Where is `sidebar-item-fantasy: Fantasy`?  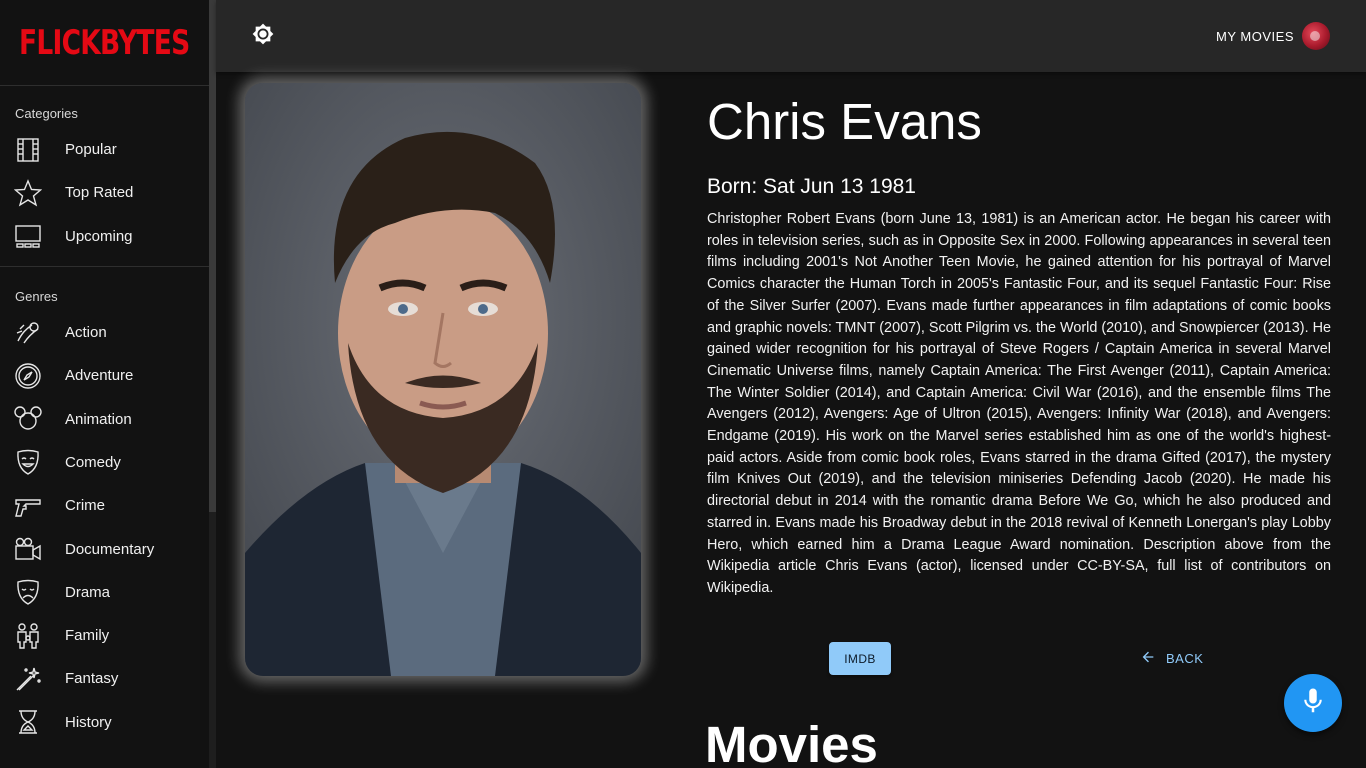 sidebar-item-fantasy: Fantasy is located at coordinates (104, 678).